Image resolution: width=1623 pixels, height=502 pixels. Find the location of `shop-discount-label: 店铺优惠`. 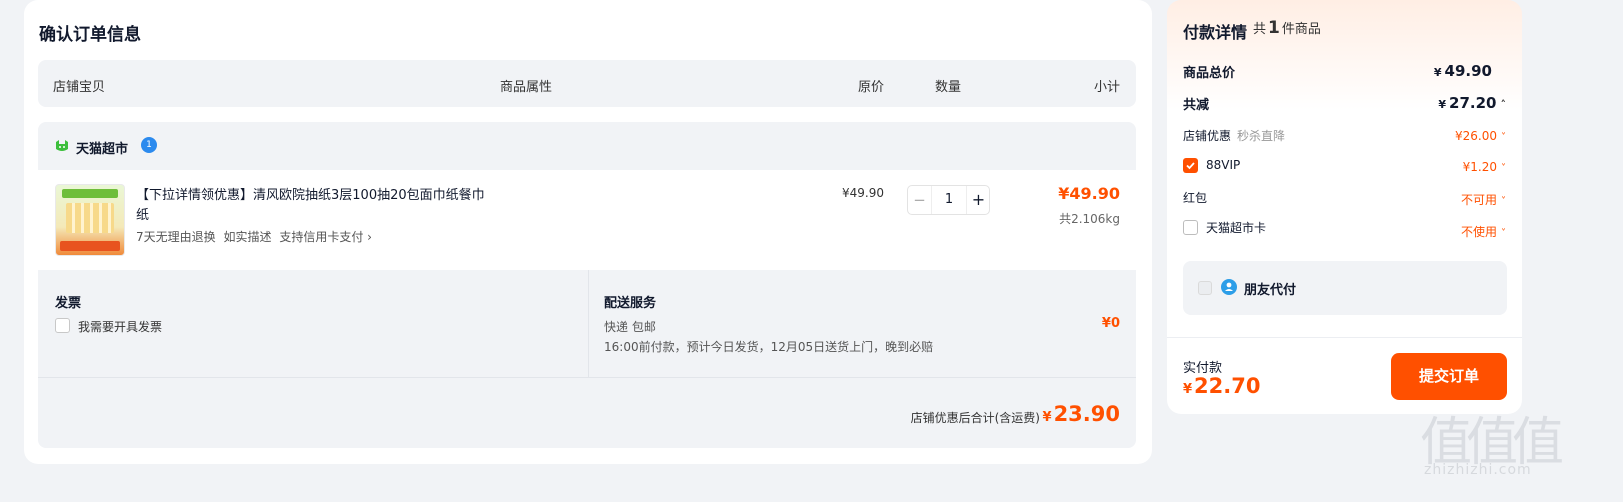

shop-discount-label: 店铺优惠 is located at coordinates (1207, 136).